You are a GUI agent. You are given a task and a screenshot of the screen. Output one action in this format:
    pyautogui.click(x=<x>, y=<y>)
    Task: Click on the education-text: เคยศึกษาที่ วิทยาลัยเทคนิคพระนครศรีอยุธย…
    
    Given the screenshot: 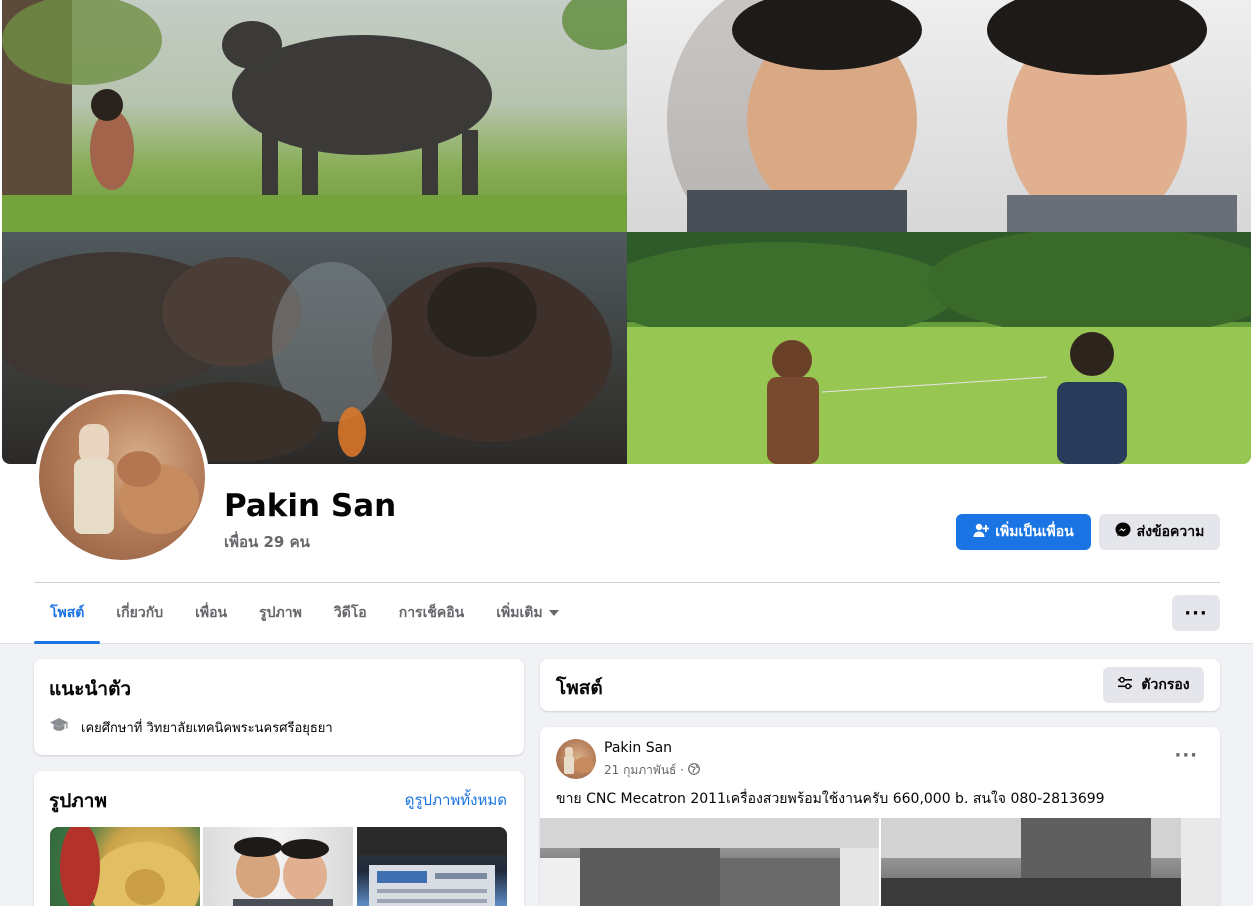 What is the action you would take?
    pyautogui.click(x=207, y=727)
    